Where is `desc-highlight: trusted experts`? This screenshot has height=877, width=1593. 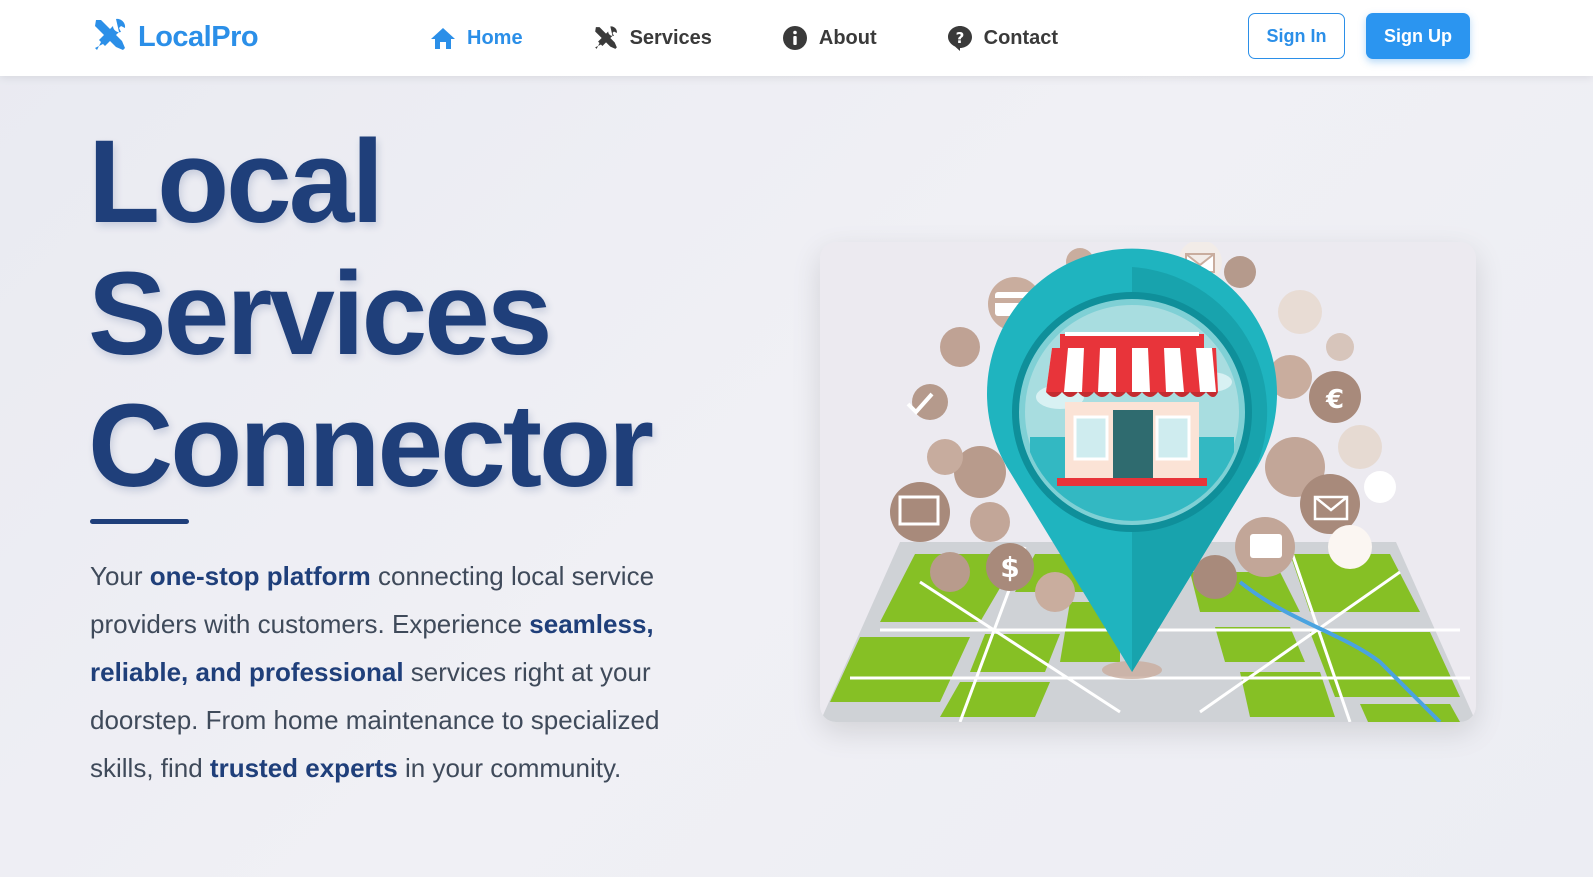
desc-highlight: trusted experts is located at coordinates (303, 768).